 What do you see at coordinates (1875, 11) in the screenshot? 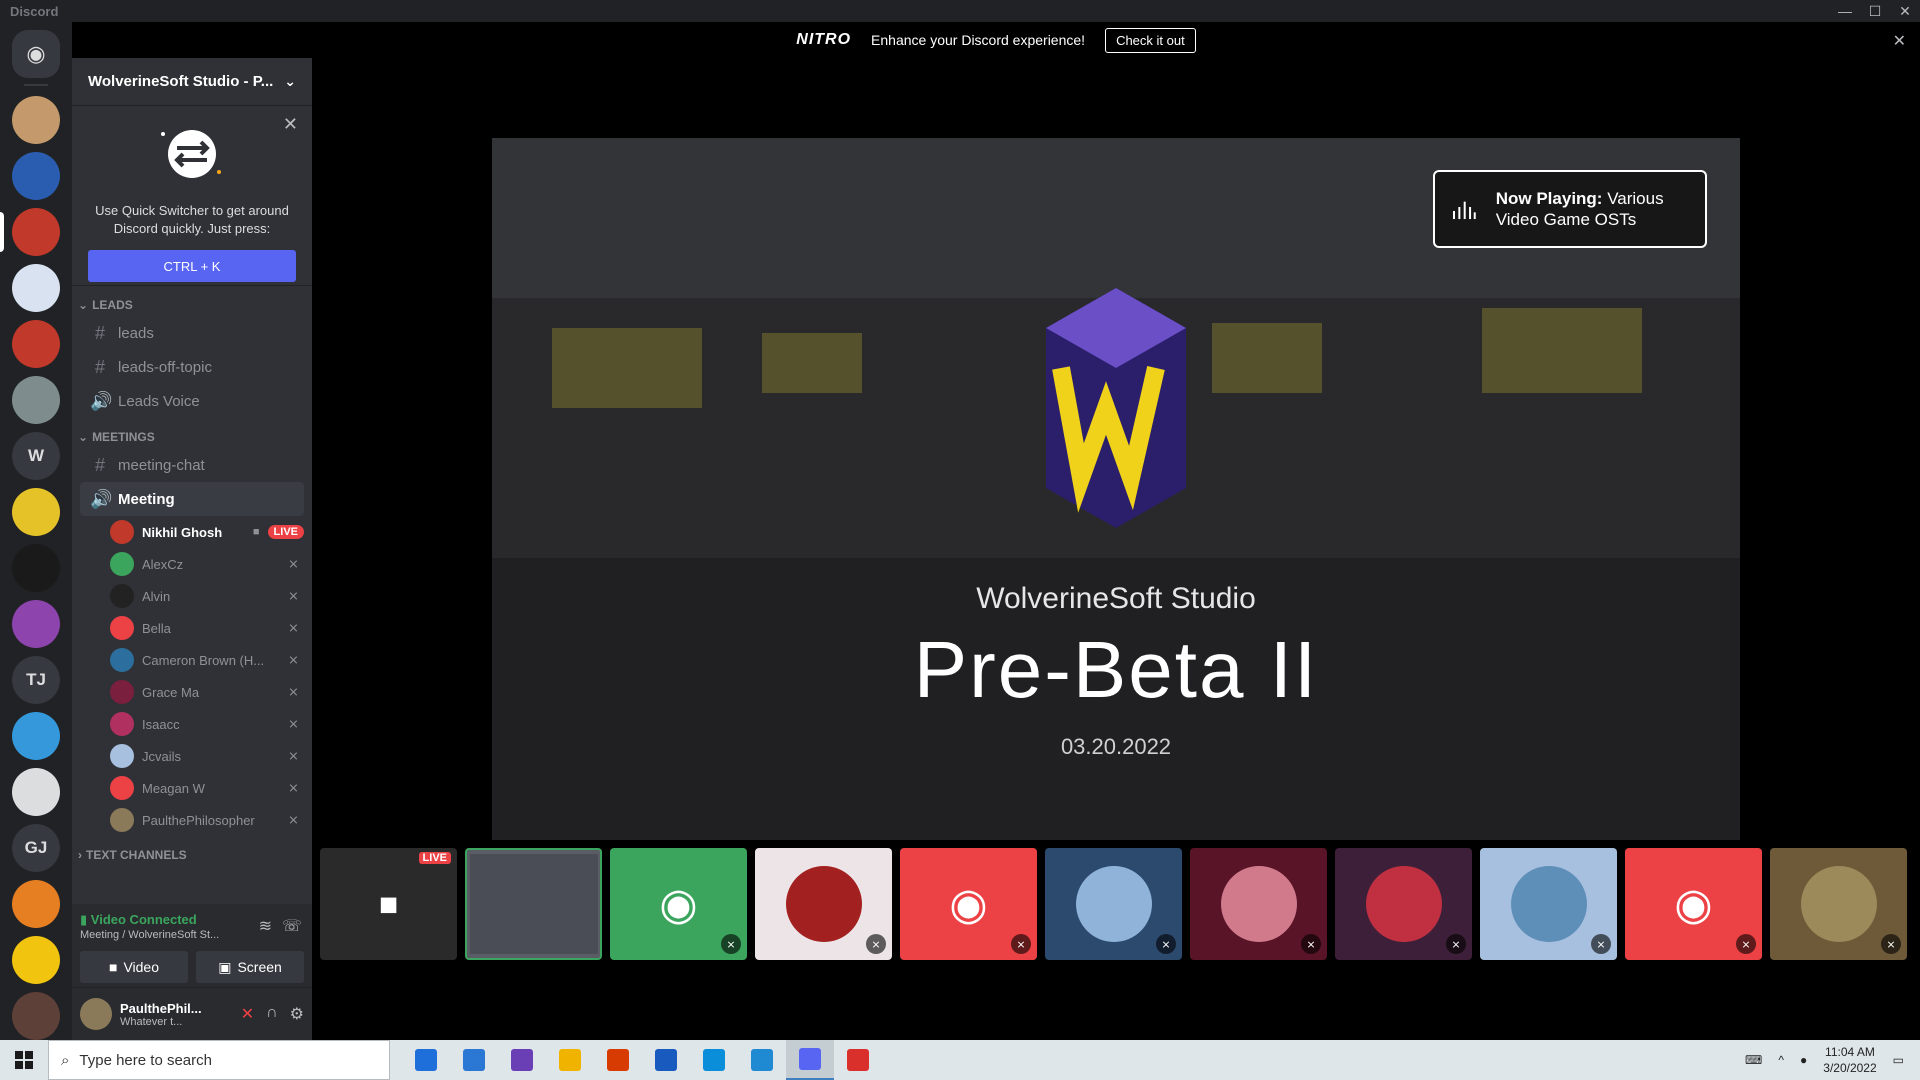
I see `maximize-button: ☐` at bounding box center [1875, 11].